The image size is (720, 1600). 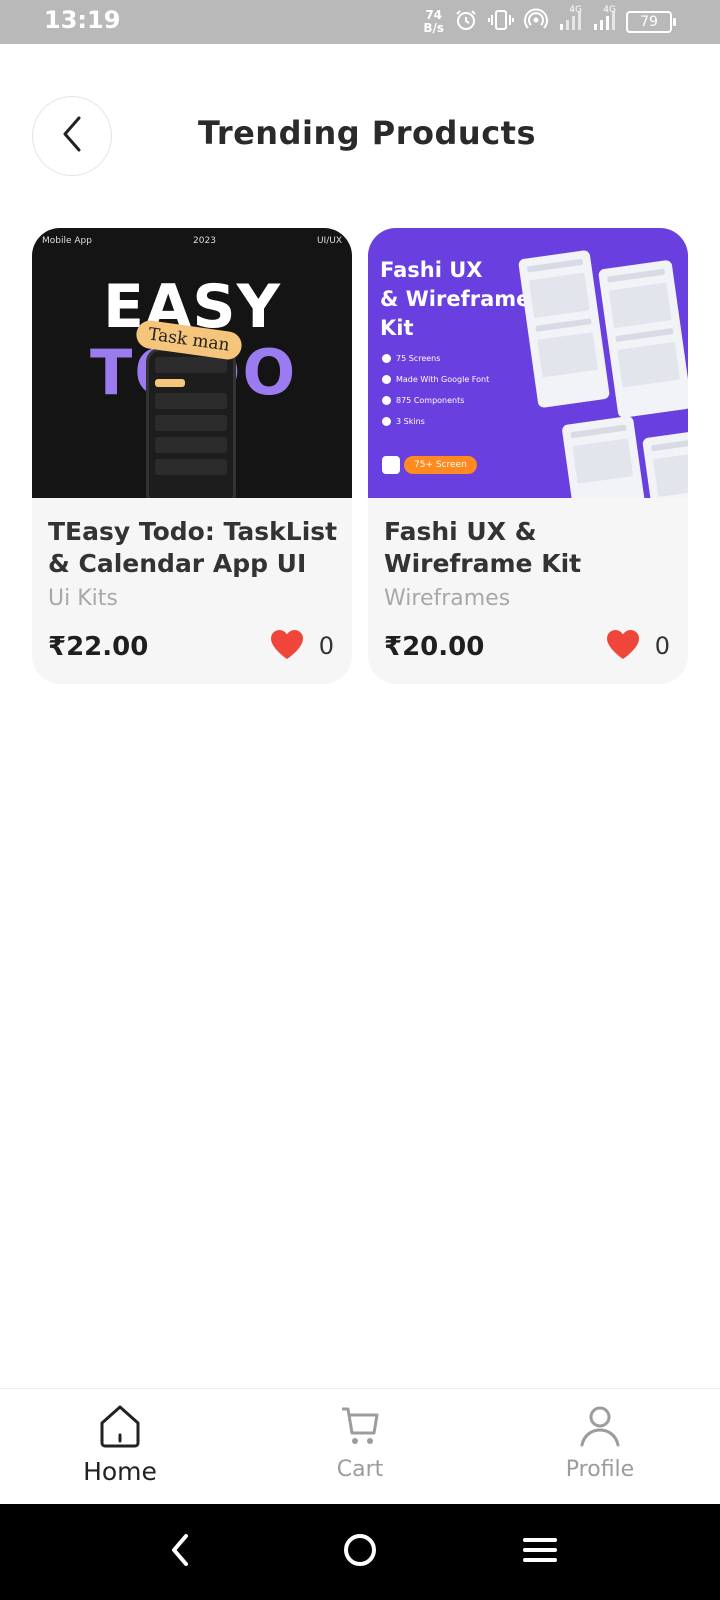 What do you see at coordinates (455, 299) in the screenshot?
I see `thumb-headline: Fashi UX & Wireframe Kit` at bounding box center [455, 299].